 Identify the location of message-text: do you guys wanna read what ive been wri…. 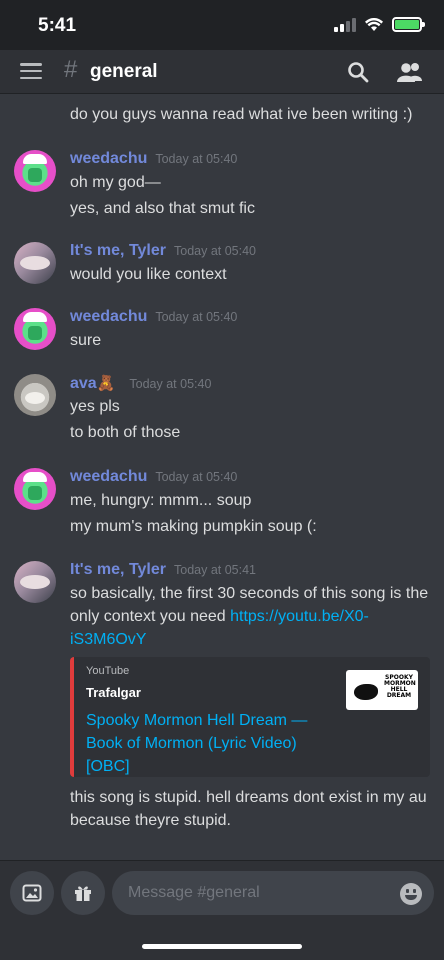
(241, 114).